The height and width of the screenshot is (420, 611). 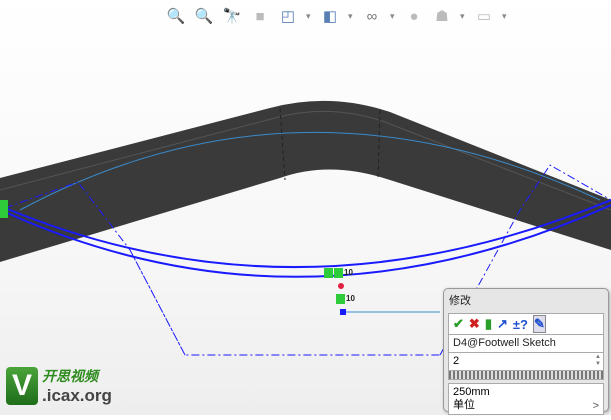 I want to click on rebuild-icon: ▮, so click(x=488, y=324).